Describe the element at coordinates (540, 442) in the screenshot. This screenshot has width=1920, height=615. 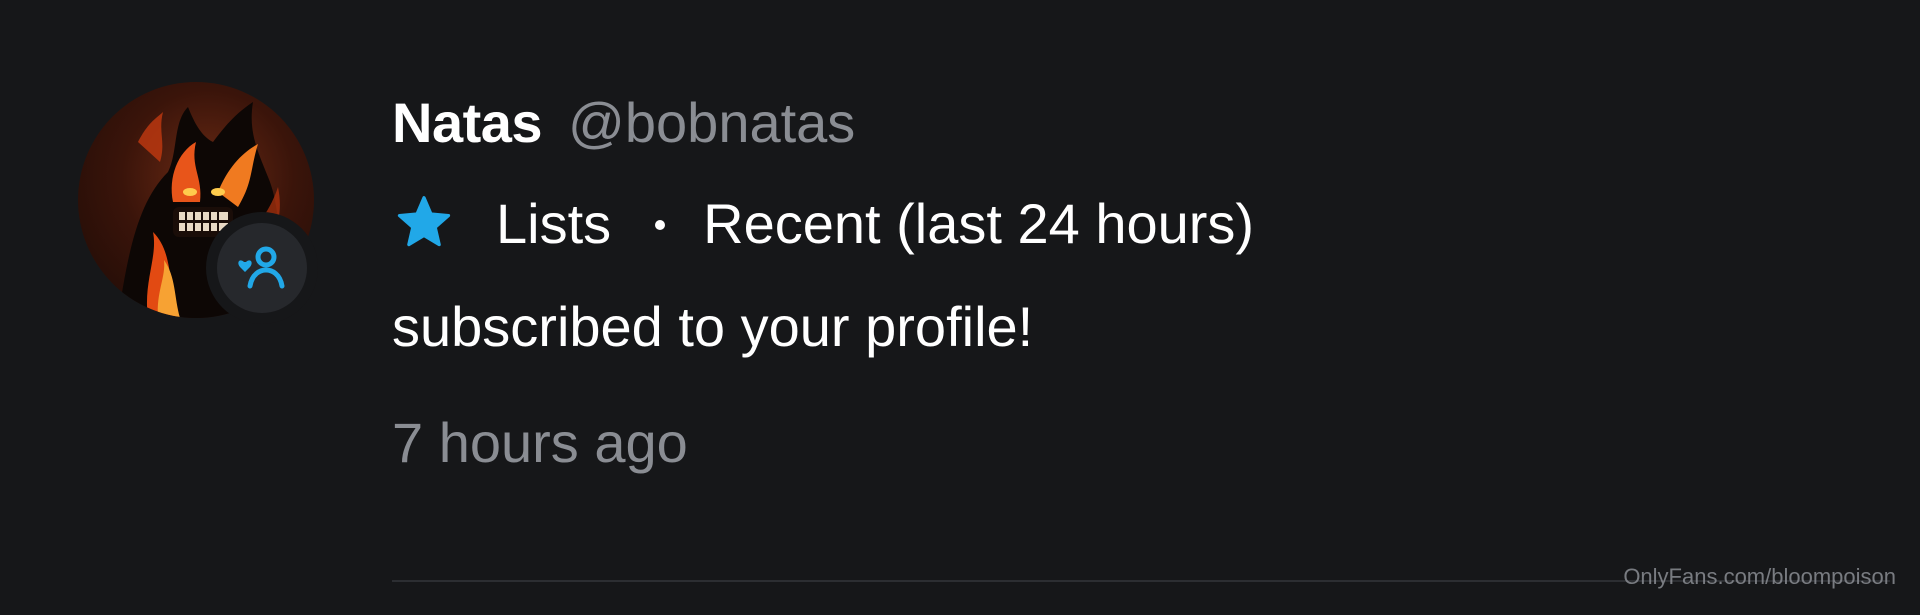
I see `timestamp: 7 hours ago` at that location.